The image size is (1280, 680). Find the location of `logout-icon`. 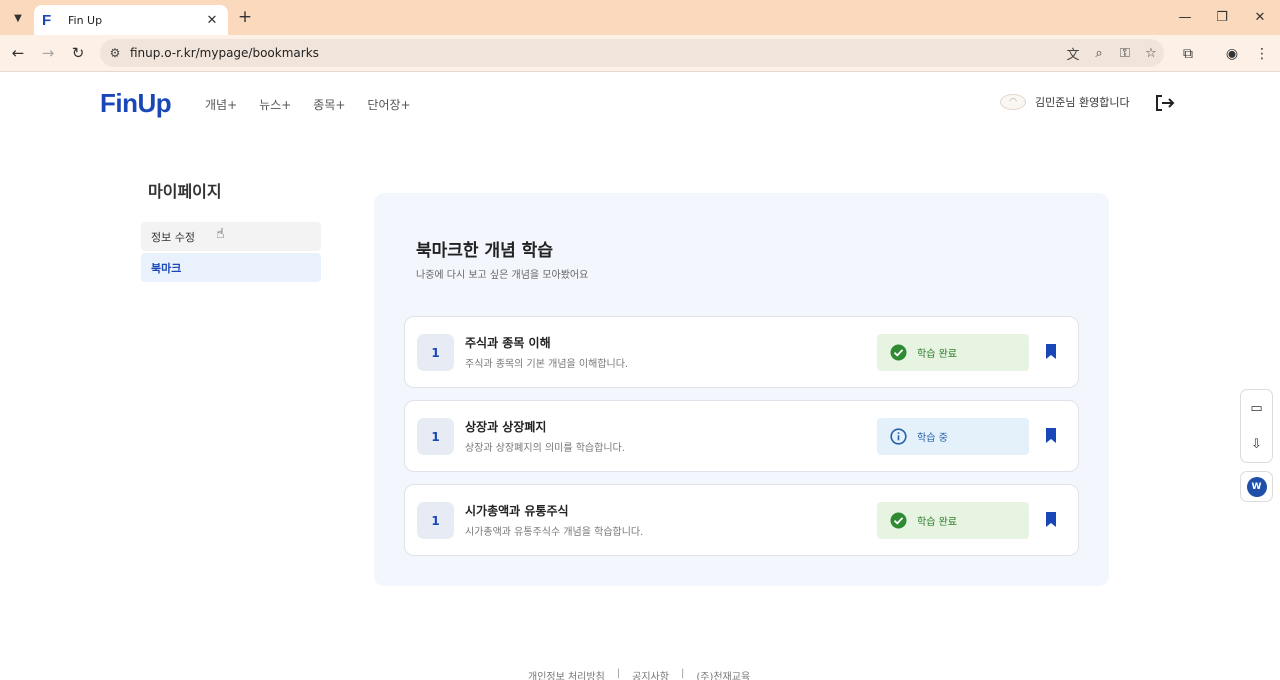

logout-icon is located at coordinates (1165, 103).